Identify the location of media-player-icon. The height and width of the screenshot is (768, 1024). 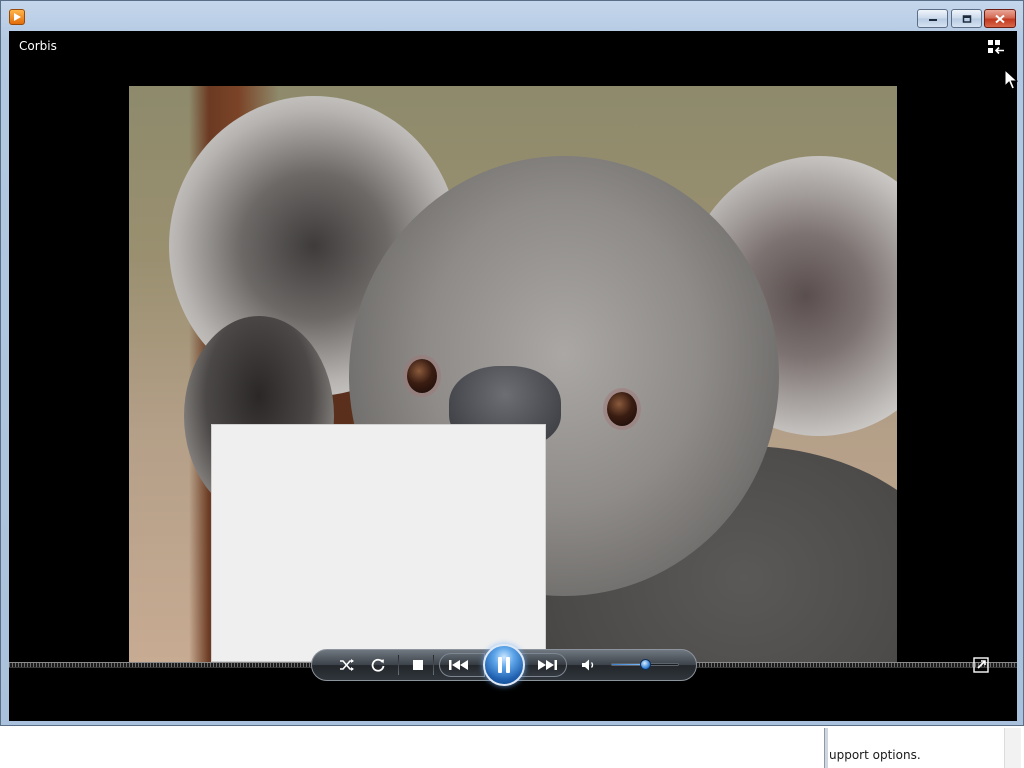
(17, 17).